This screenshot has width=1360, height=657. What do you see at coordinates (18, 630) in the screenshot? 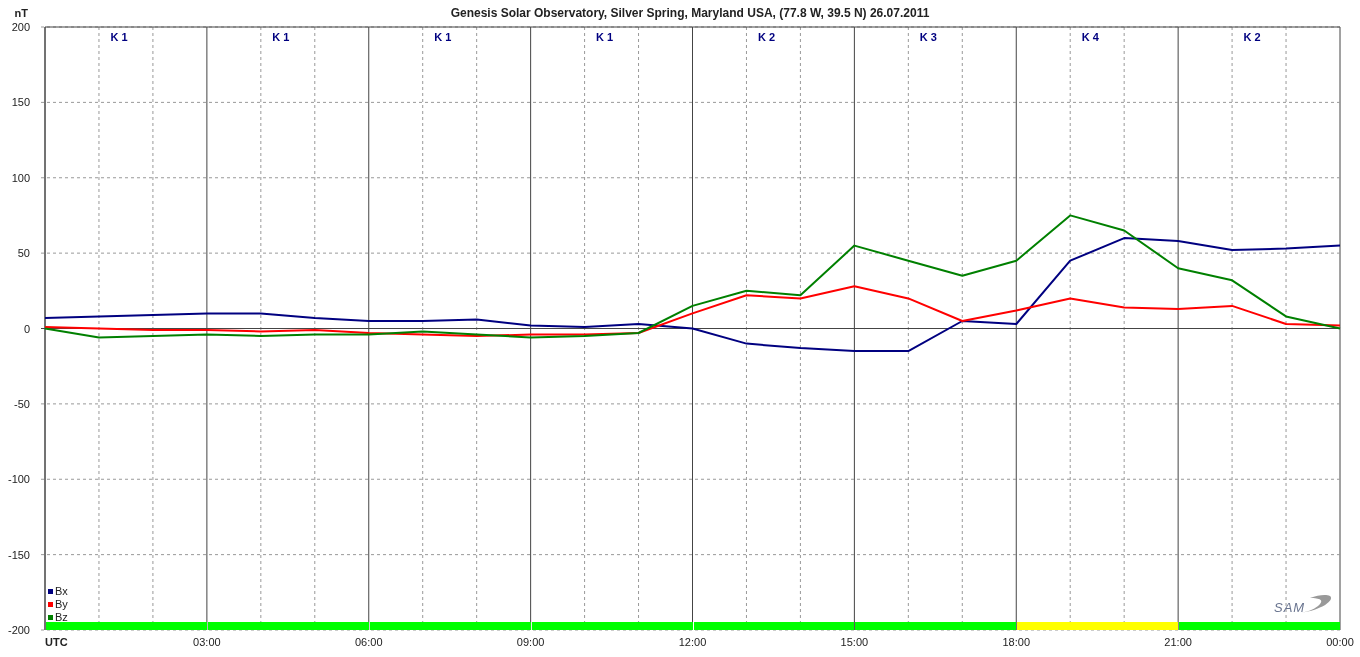
I see `tick-label: -200` at bounding box center [18, 630].